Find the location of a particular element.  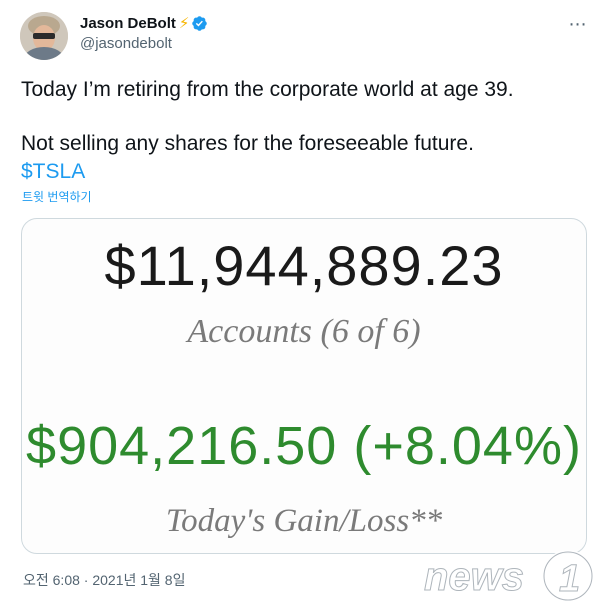

more-options-button: ⋯ is located at coordinates (578, 24).